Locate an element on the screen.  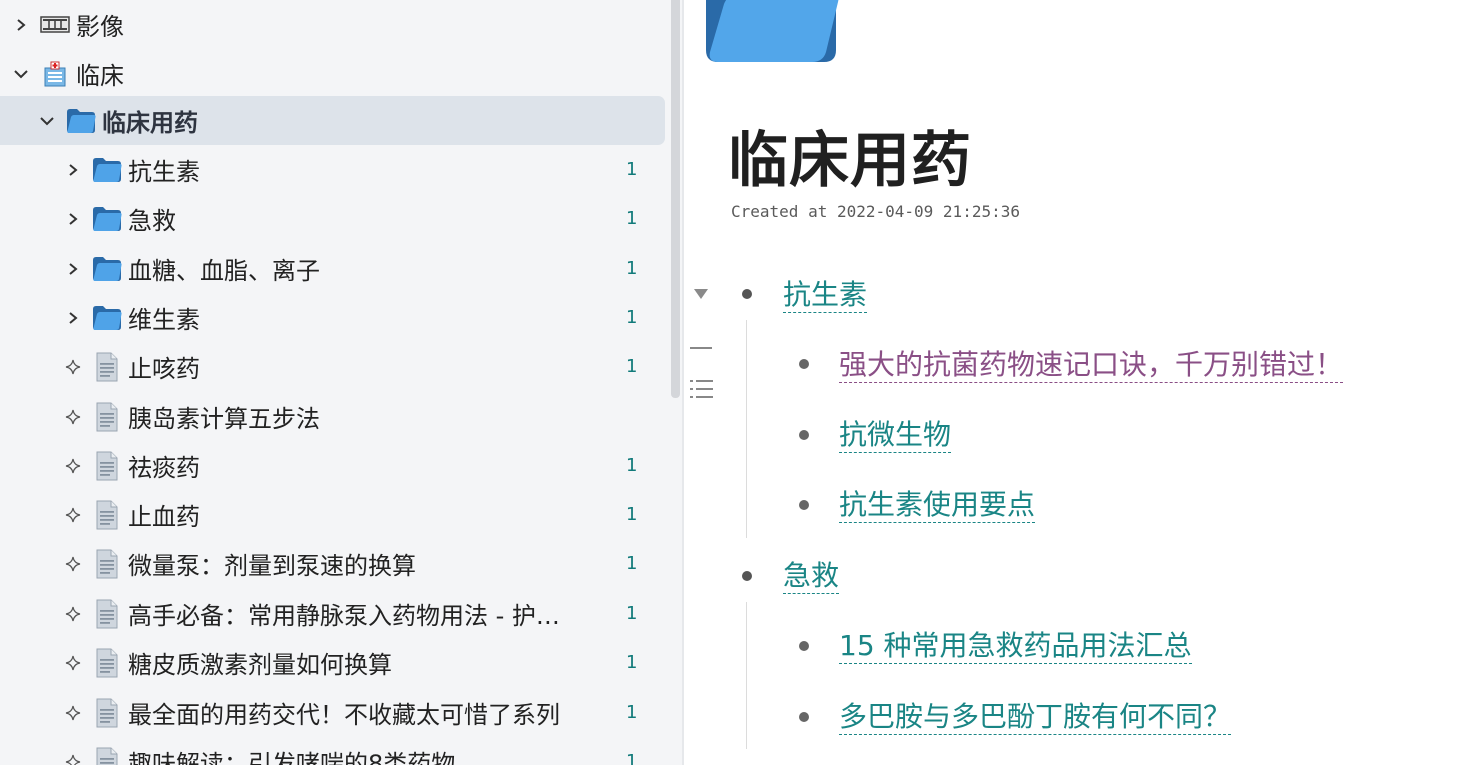
tree-item-hemostatics: 止血药 1 is located at coordinates (332, 514).